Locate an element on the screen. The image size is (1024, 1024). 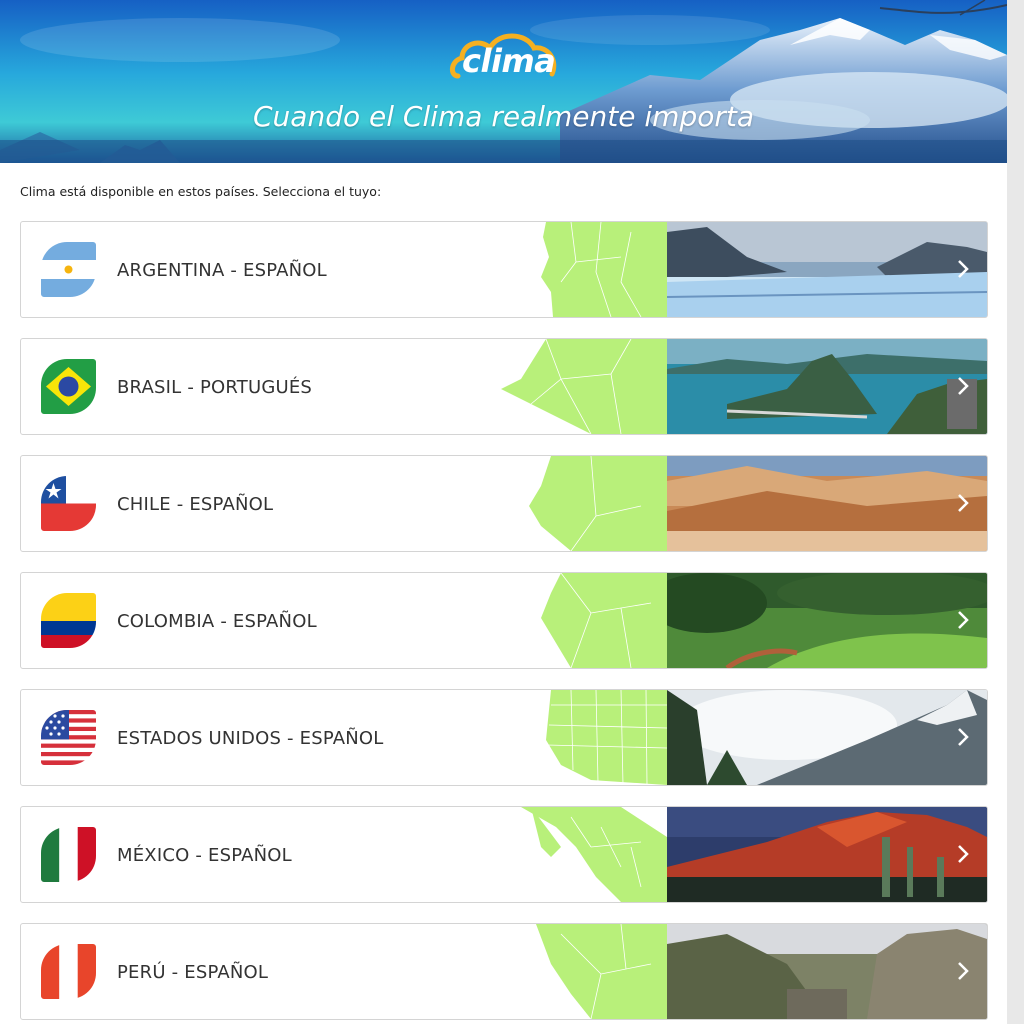
logo-text: clima is located at coordinates (509, 61).